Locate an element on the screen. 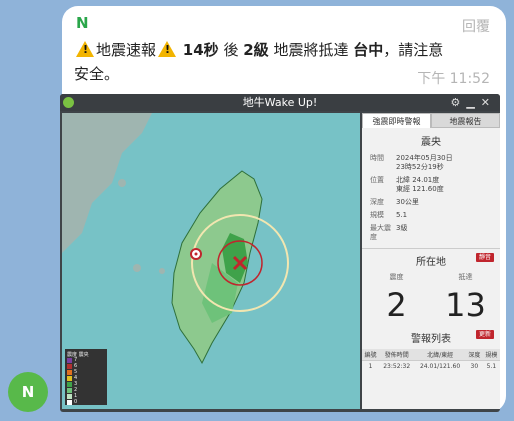  depth-label: 深度 is located at coordinates (377, 202).